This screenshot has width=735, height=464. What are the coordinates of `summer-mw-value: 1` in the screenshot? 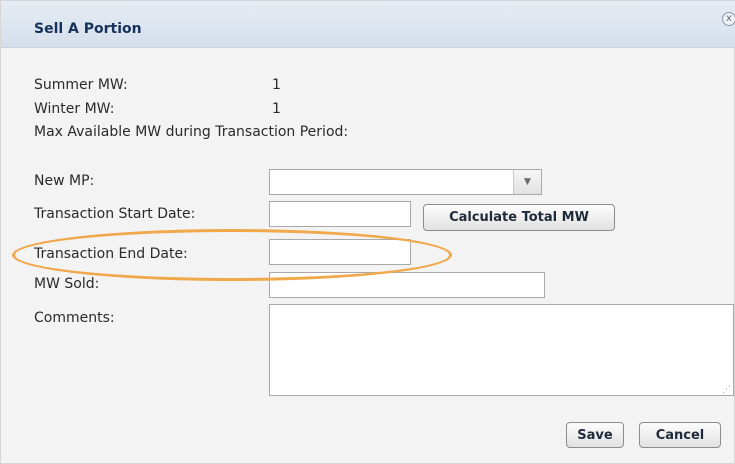 It's located at (276, 85).